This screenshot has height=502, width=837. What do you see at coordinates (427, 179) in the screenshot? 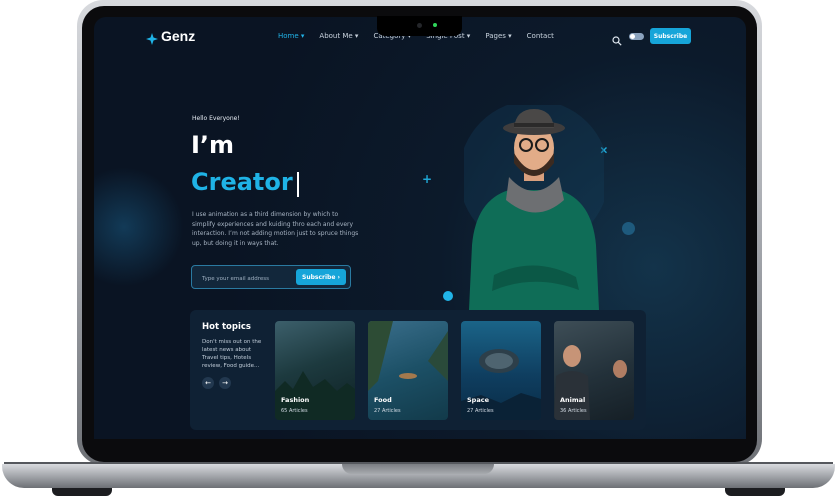
I see `plus-icon: +` at bounding box center [427, 179].